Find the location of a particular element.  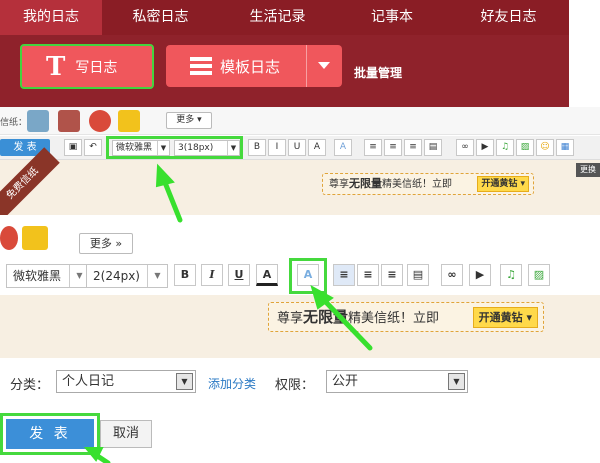

more-stationery-button: 更多 » is located at coordinates (106, 243).